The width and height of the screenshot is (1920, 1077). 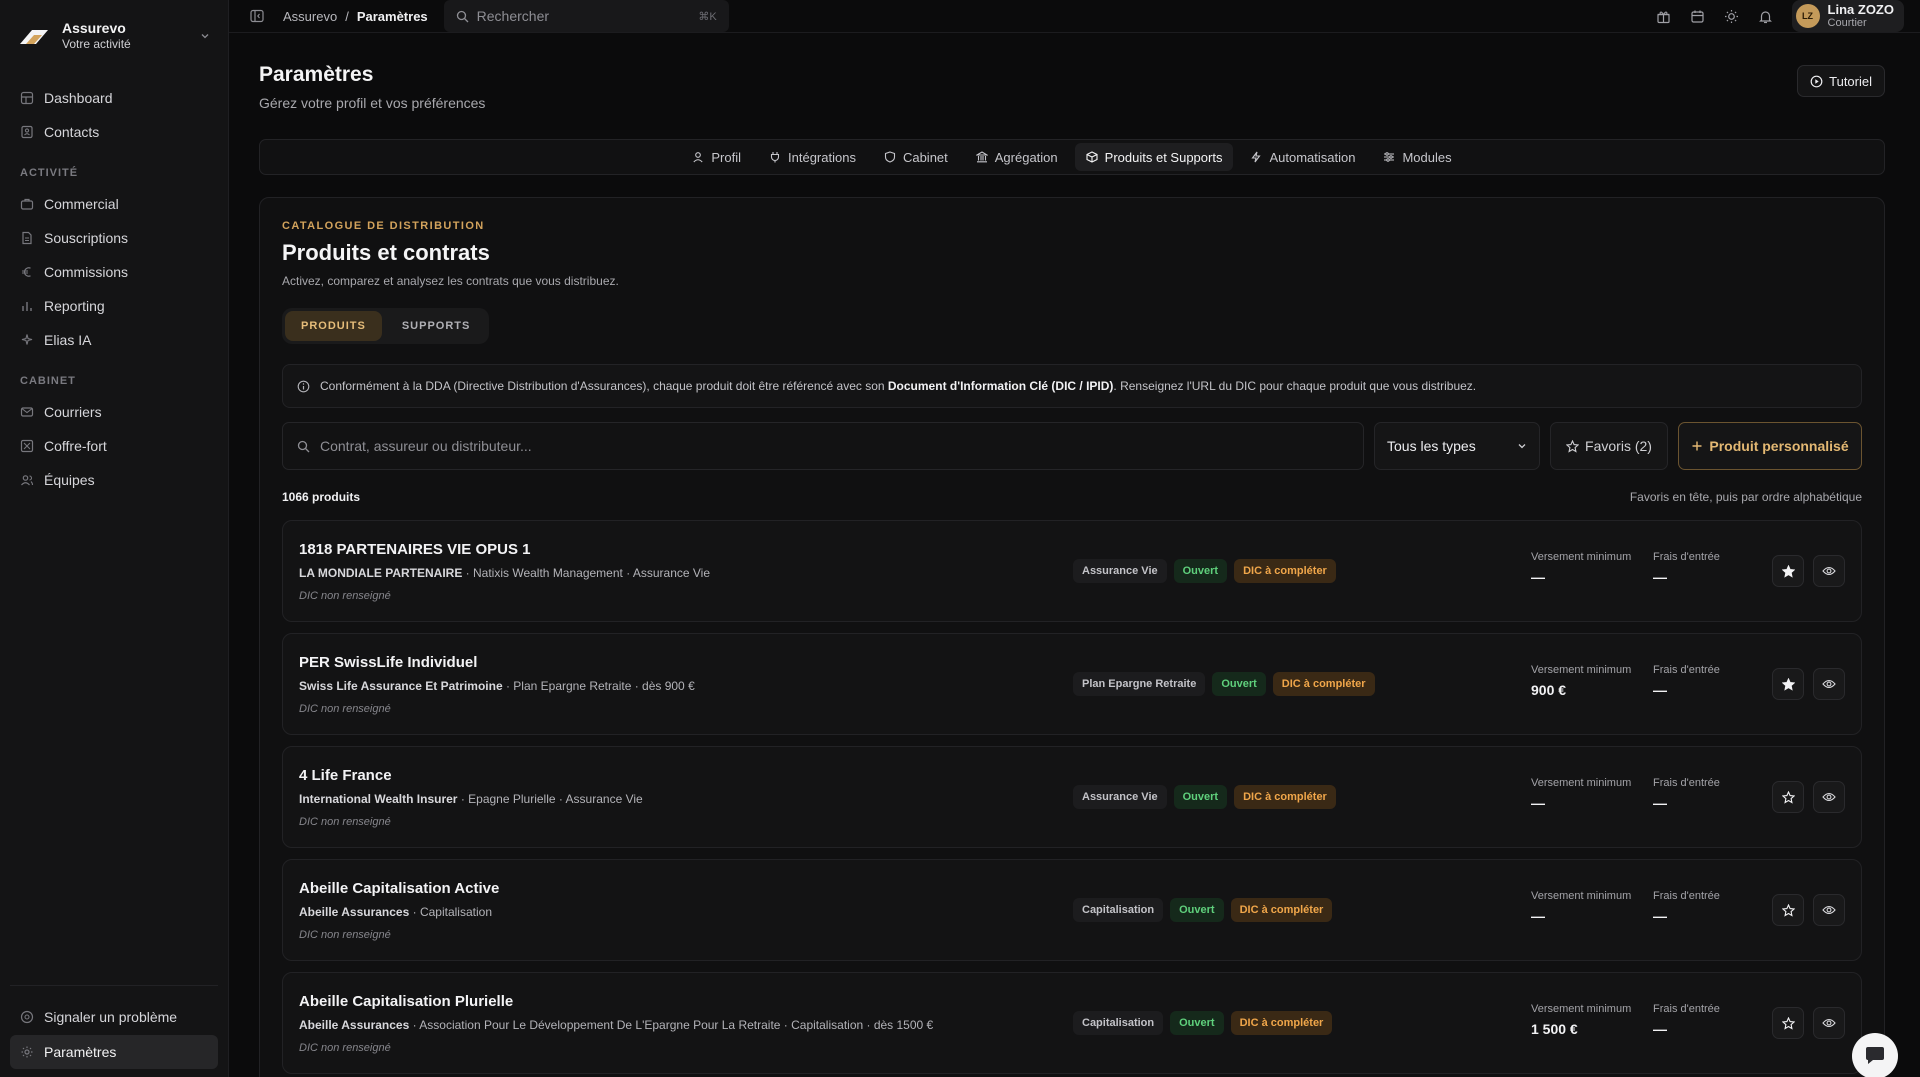 What do you see at coordinates (114, 340) in the screenshot?
I see `sidebar-item-elias-ia: Elias IA` at bounding box center [114, 340].